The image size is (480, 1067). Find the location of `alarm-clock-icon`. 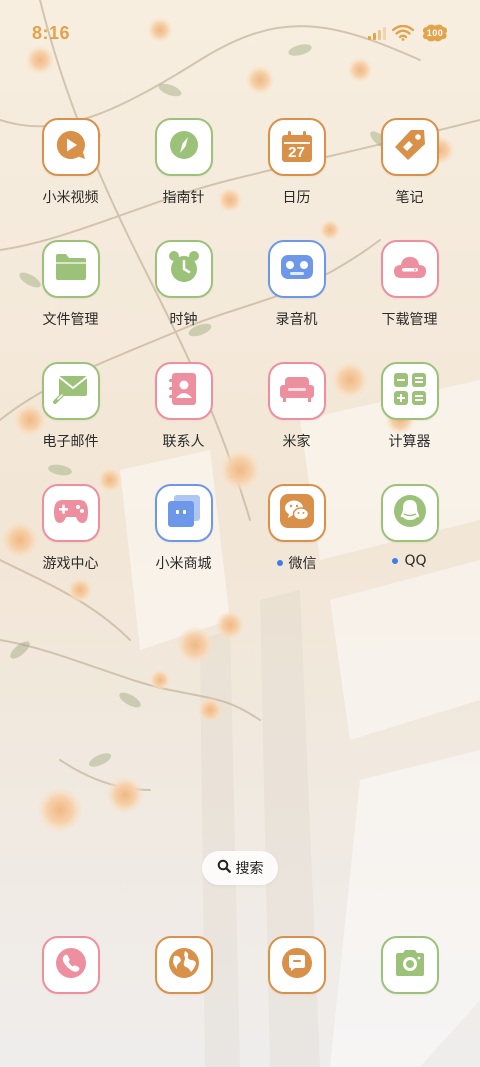

alarm-clock-icon is located at coordinates (184, 269).